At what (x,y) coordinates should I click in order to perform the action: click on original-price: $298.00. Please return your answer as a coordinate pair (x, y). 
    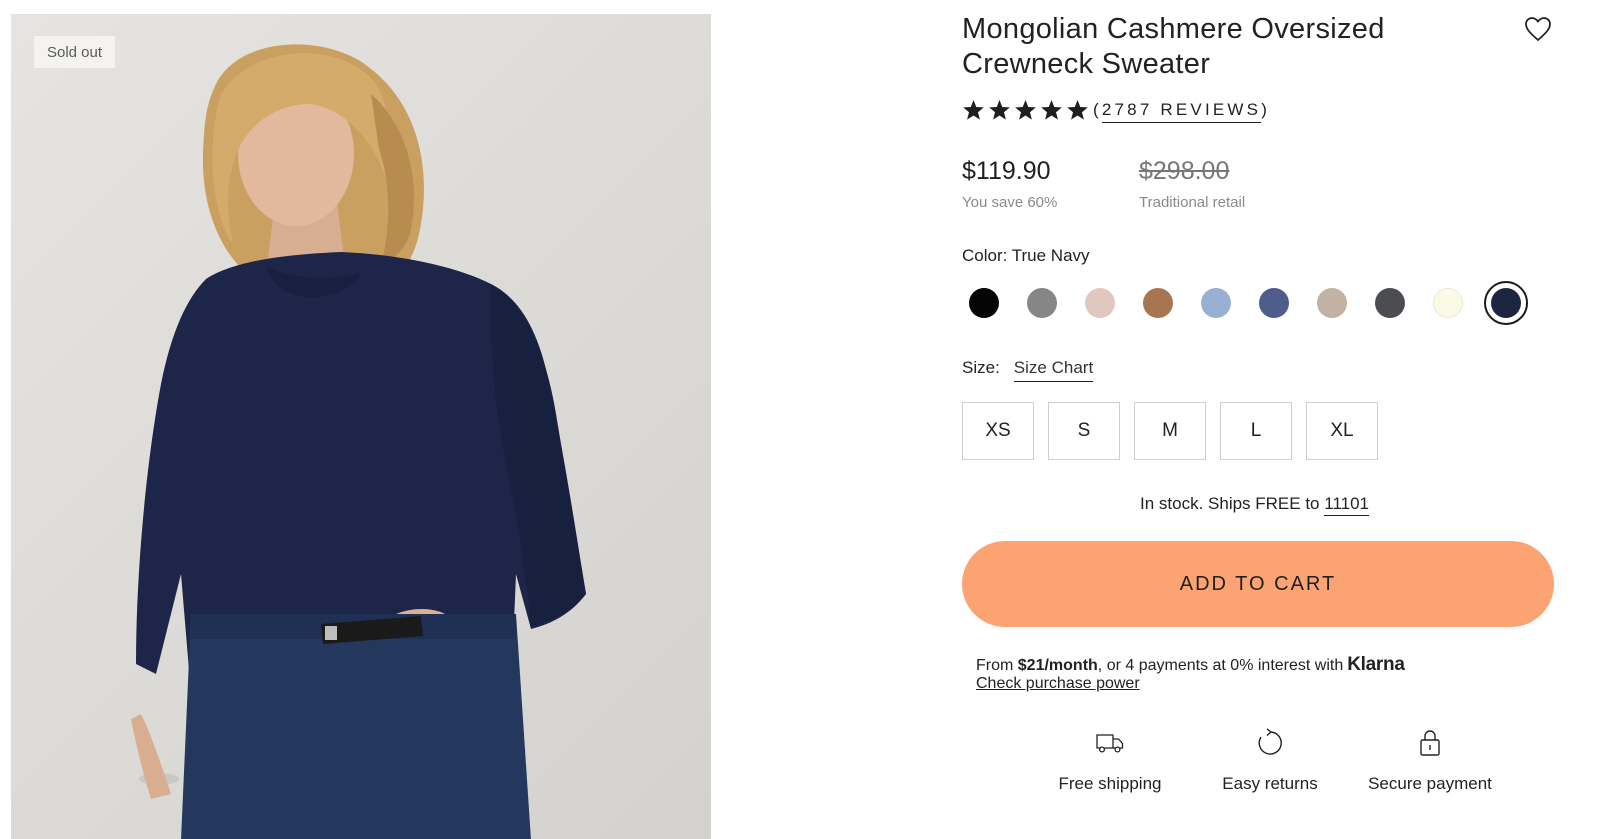
    Looking at the image, I should click on (1184, 171).